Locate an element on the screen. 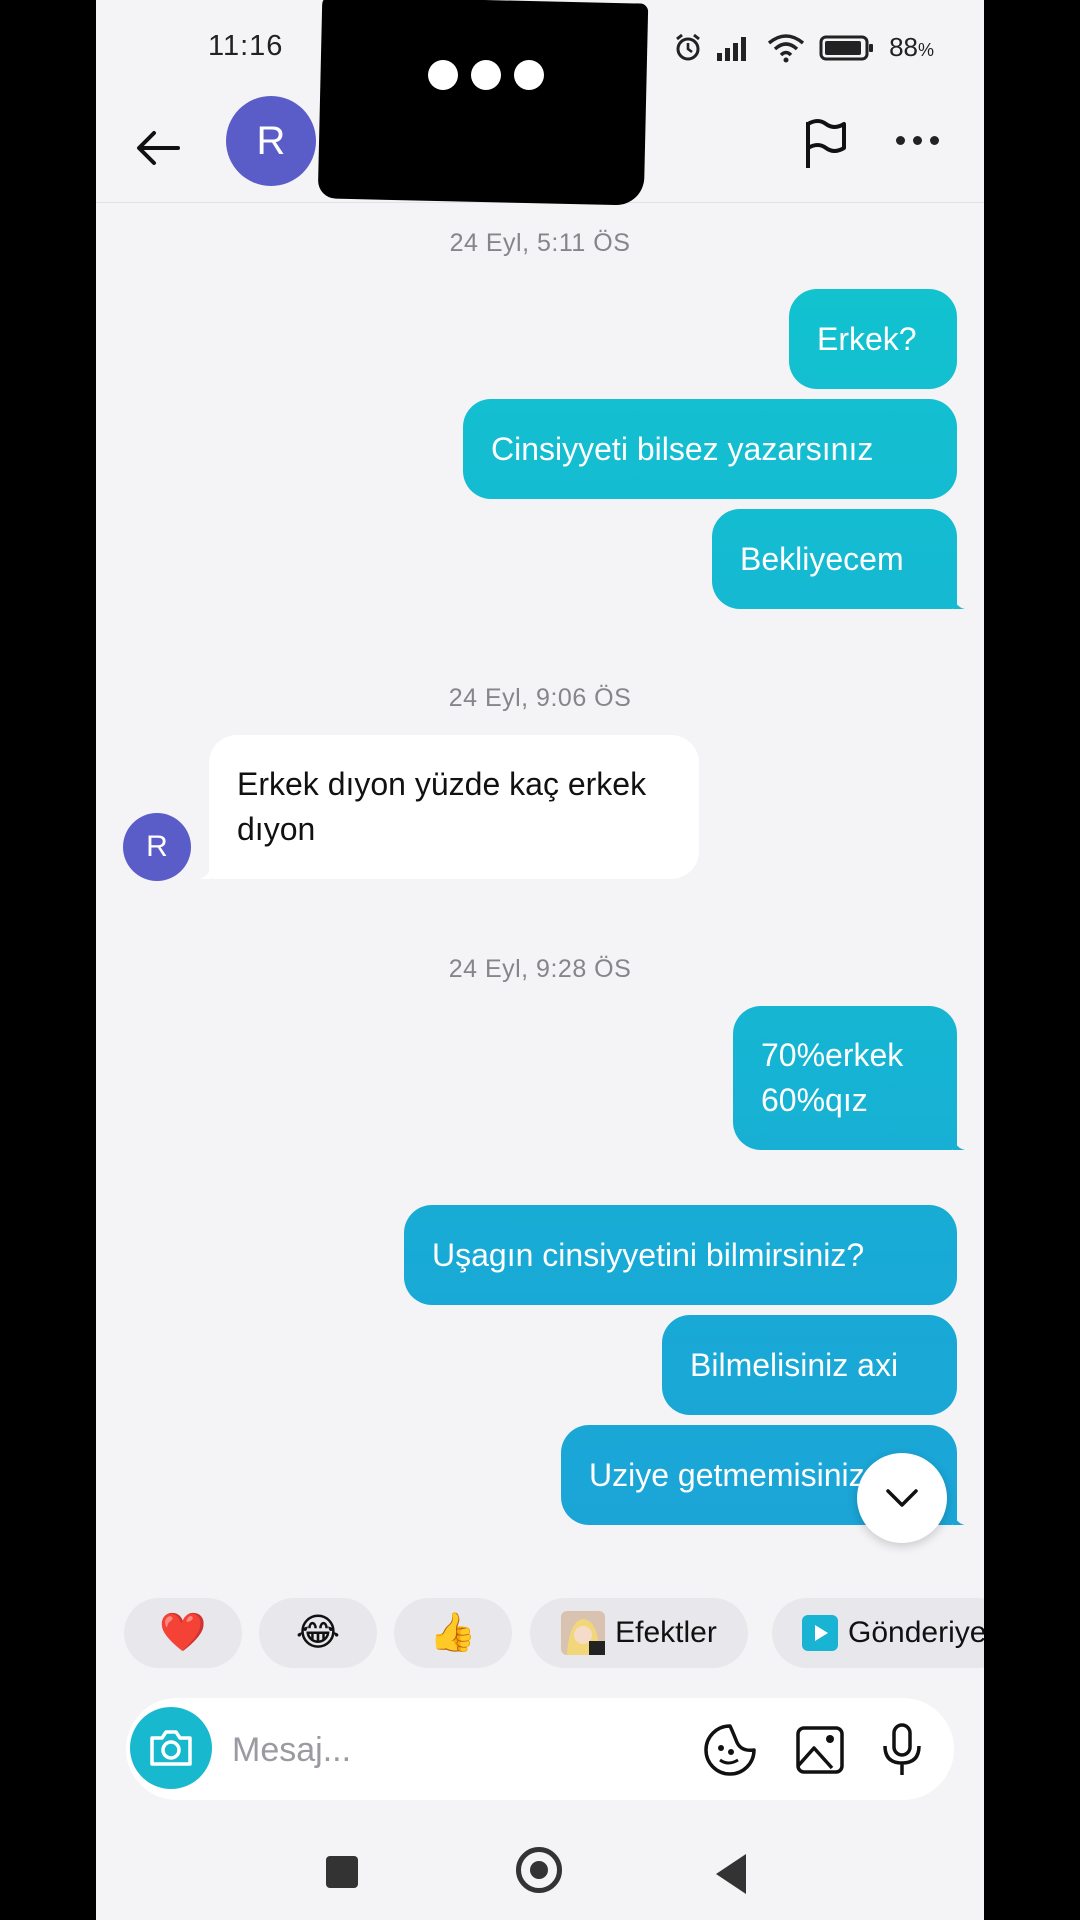  gallery-icon is located at coordinates (820, 1750).